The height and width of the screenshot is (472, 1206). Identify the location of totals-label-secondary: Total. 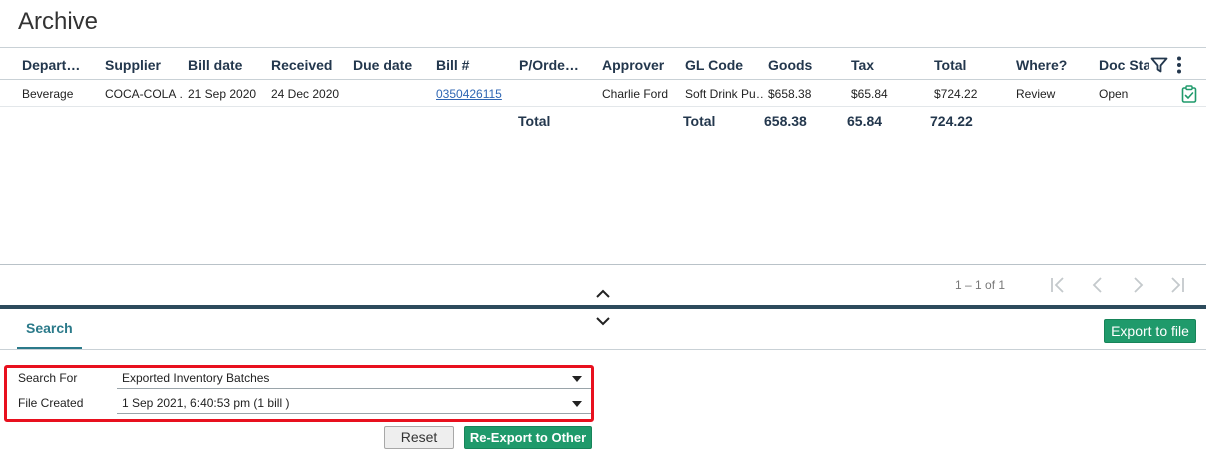
(699, 121).